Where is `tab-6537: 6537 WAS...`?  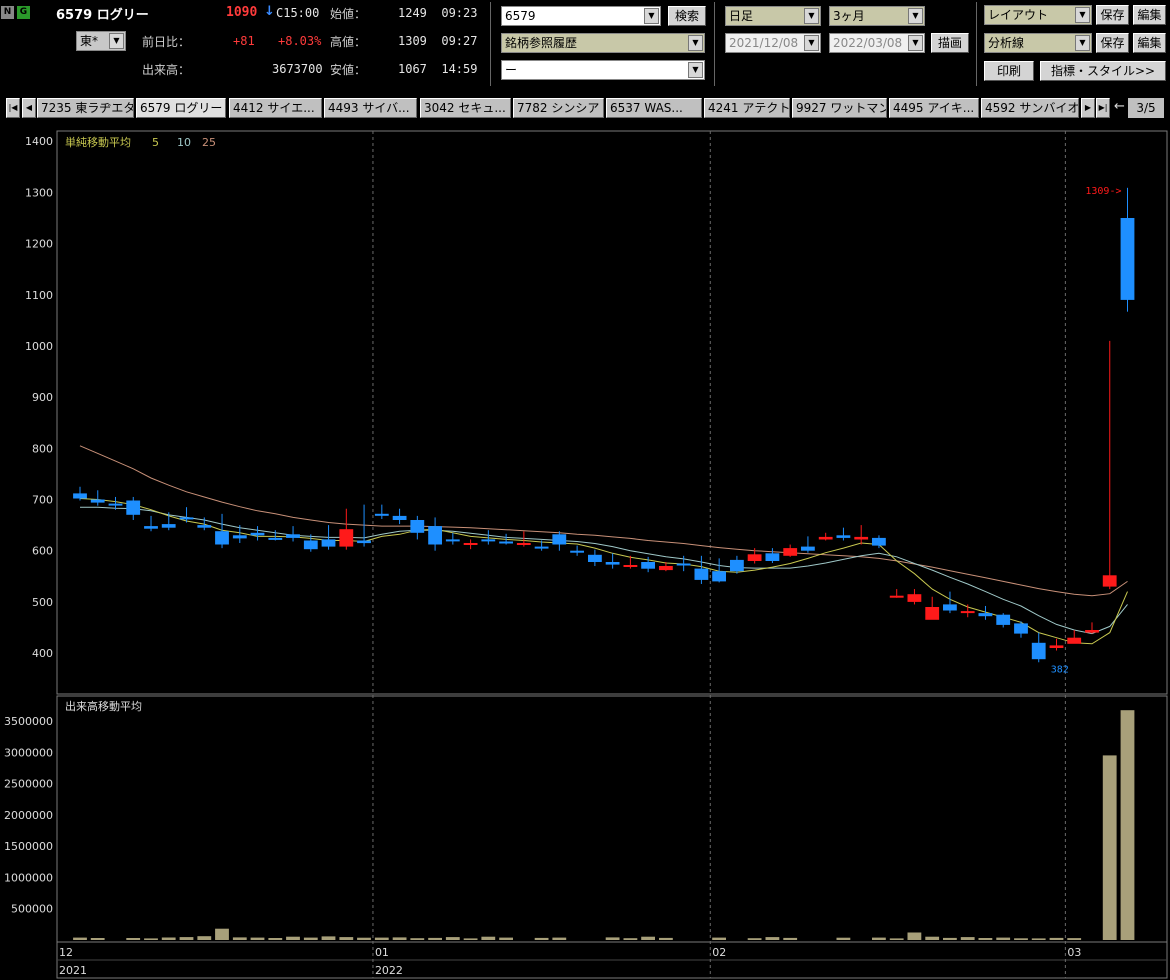
tab-6537: 6537 WAS... is located at coordinates (654, 108).